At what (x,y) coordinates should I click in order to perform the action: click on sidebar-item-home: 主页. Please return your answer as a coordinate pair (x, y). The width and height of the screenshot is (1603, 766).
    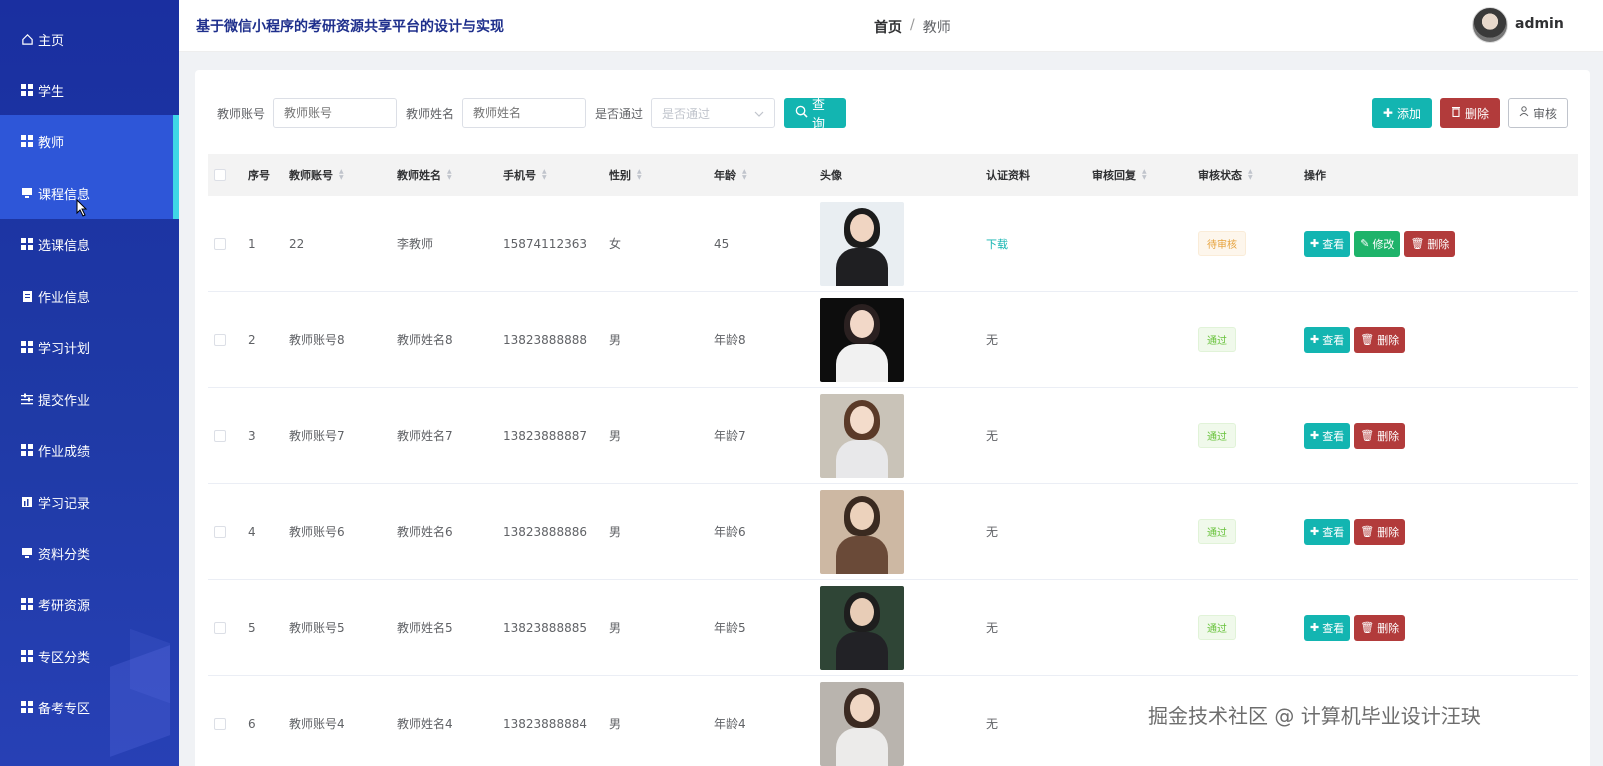
    Looking at the image, I should click on (89, 39).